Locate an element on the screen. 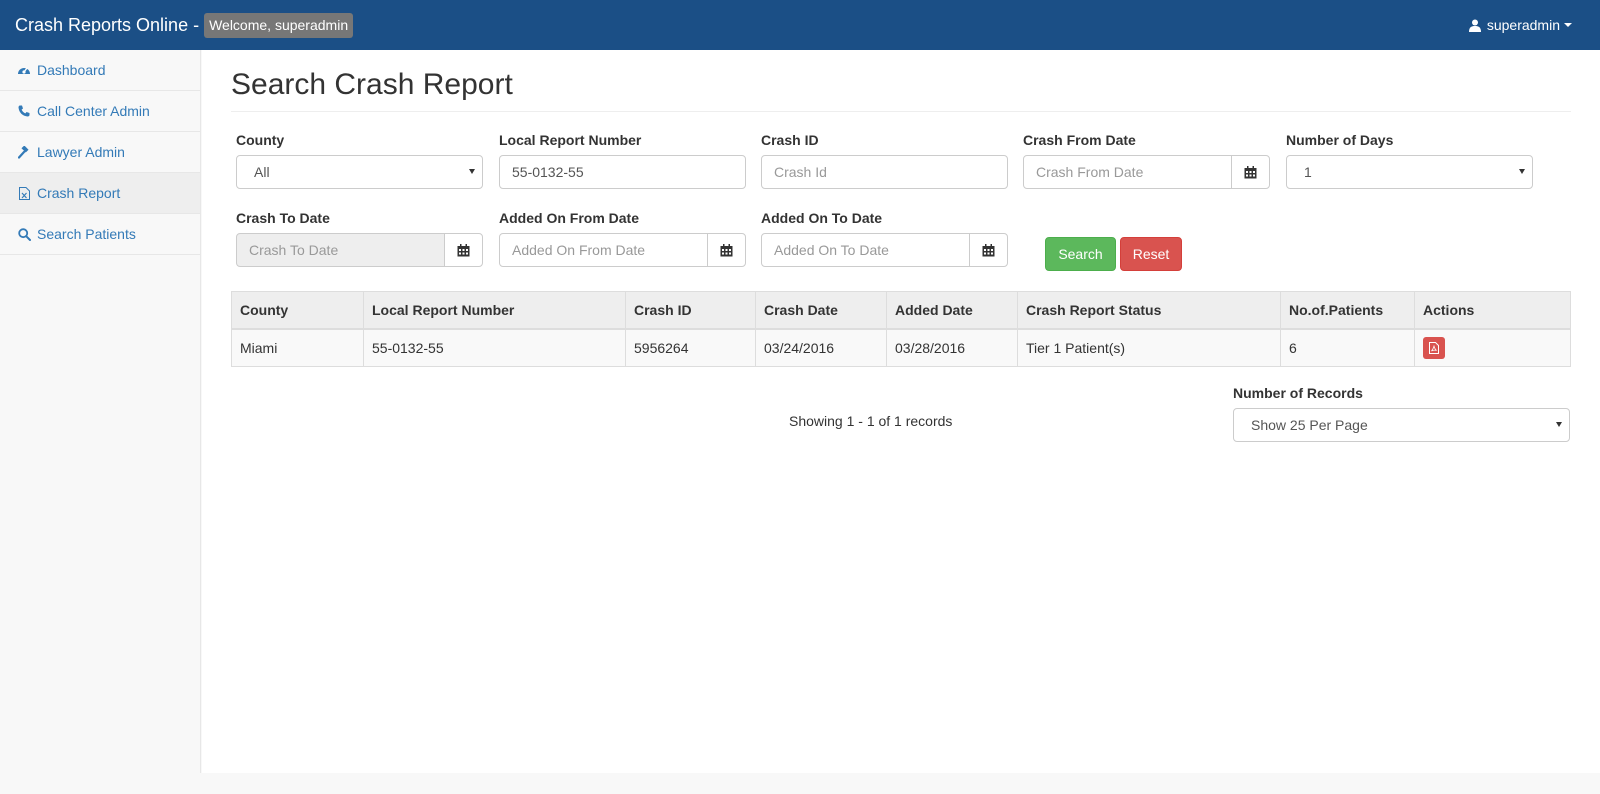  added-on-from-date-placeholder: Added On From Date is located at coordinates (579, 250).